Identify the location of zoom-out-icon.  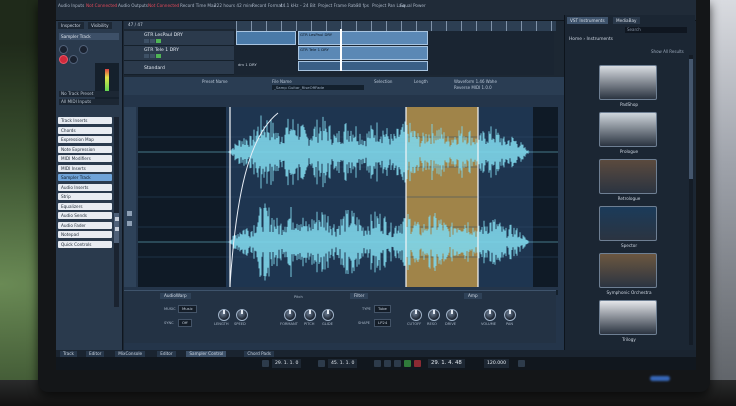
(129, 223).